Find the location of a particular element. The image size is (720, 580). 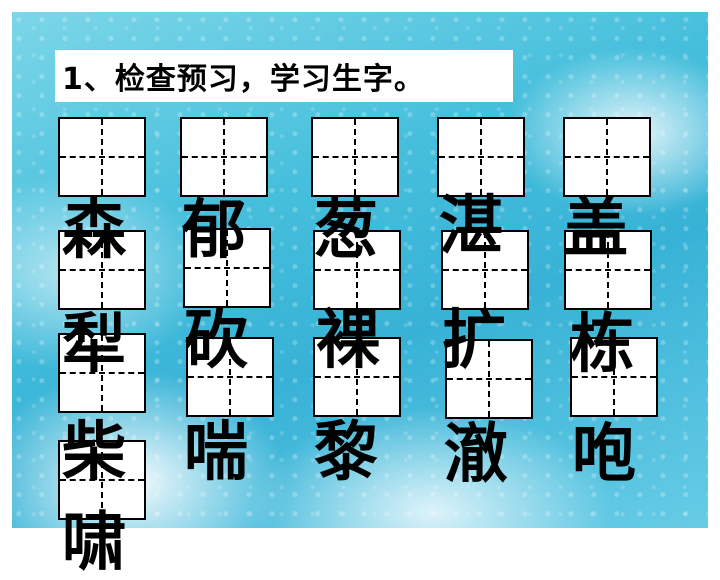

character: 犁 is located at coordinates (94, 345).